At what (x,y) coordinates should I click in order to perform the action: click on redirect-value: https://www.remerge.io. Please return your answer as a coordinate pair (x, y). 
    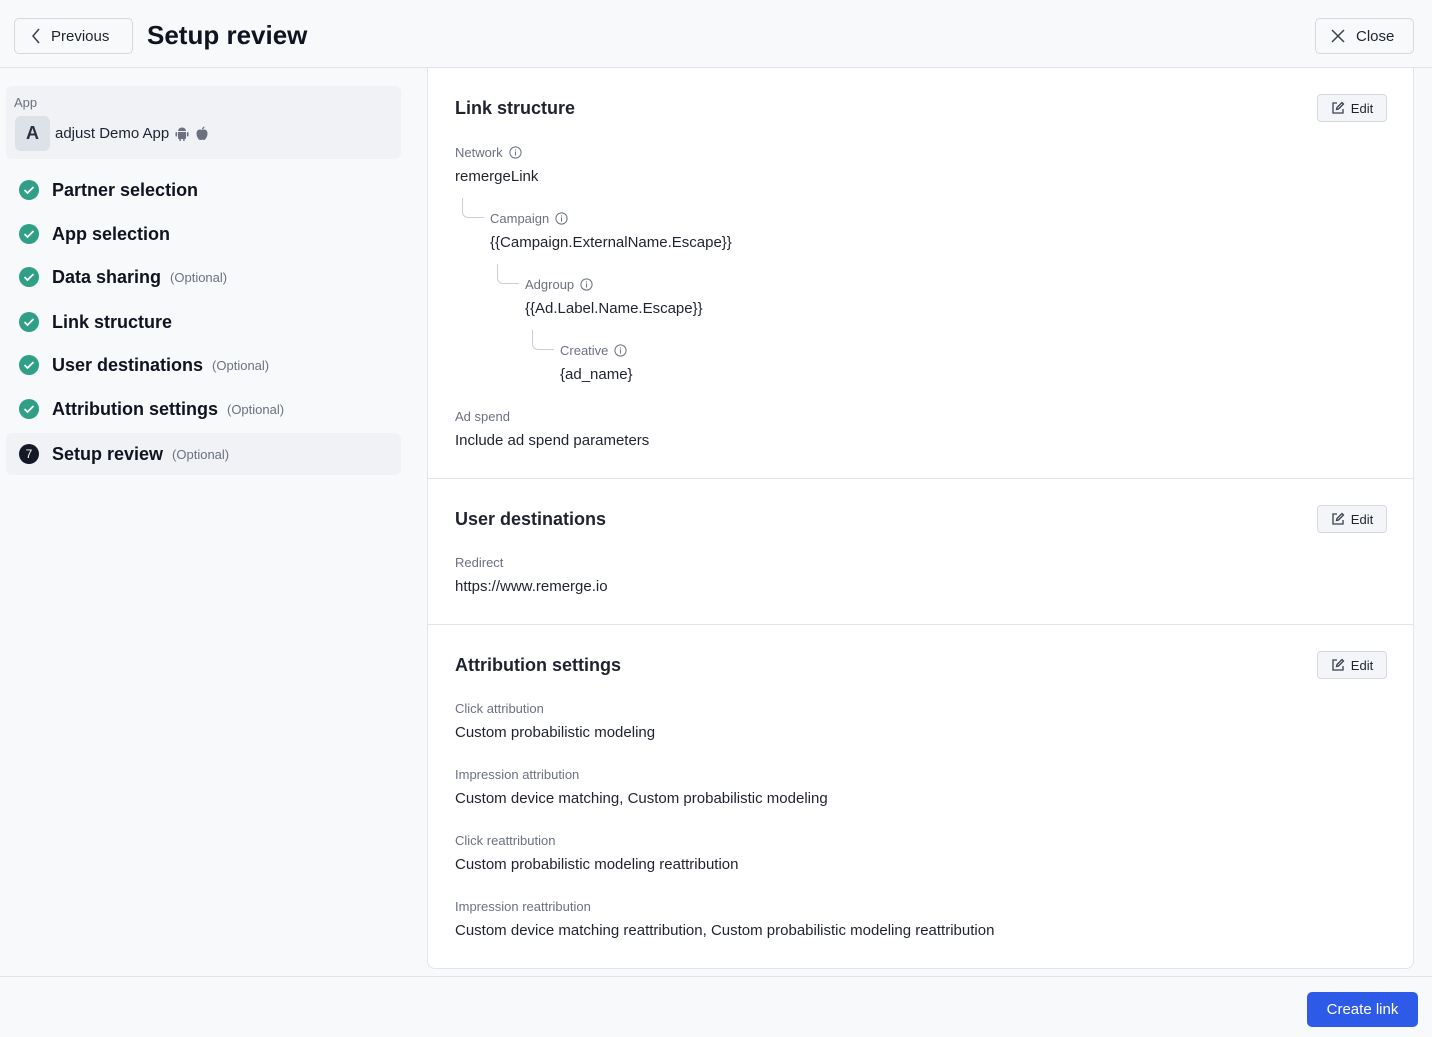
    Looking at the image, I should click on (531, 586).